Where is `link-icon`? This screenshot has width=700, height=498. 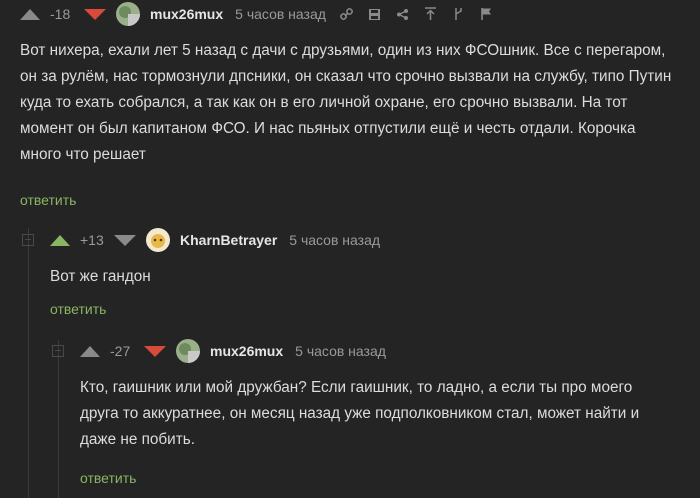
link-icon is located at coordinates (347, 14).